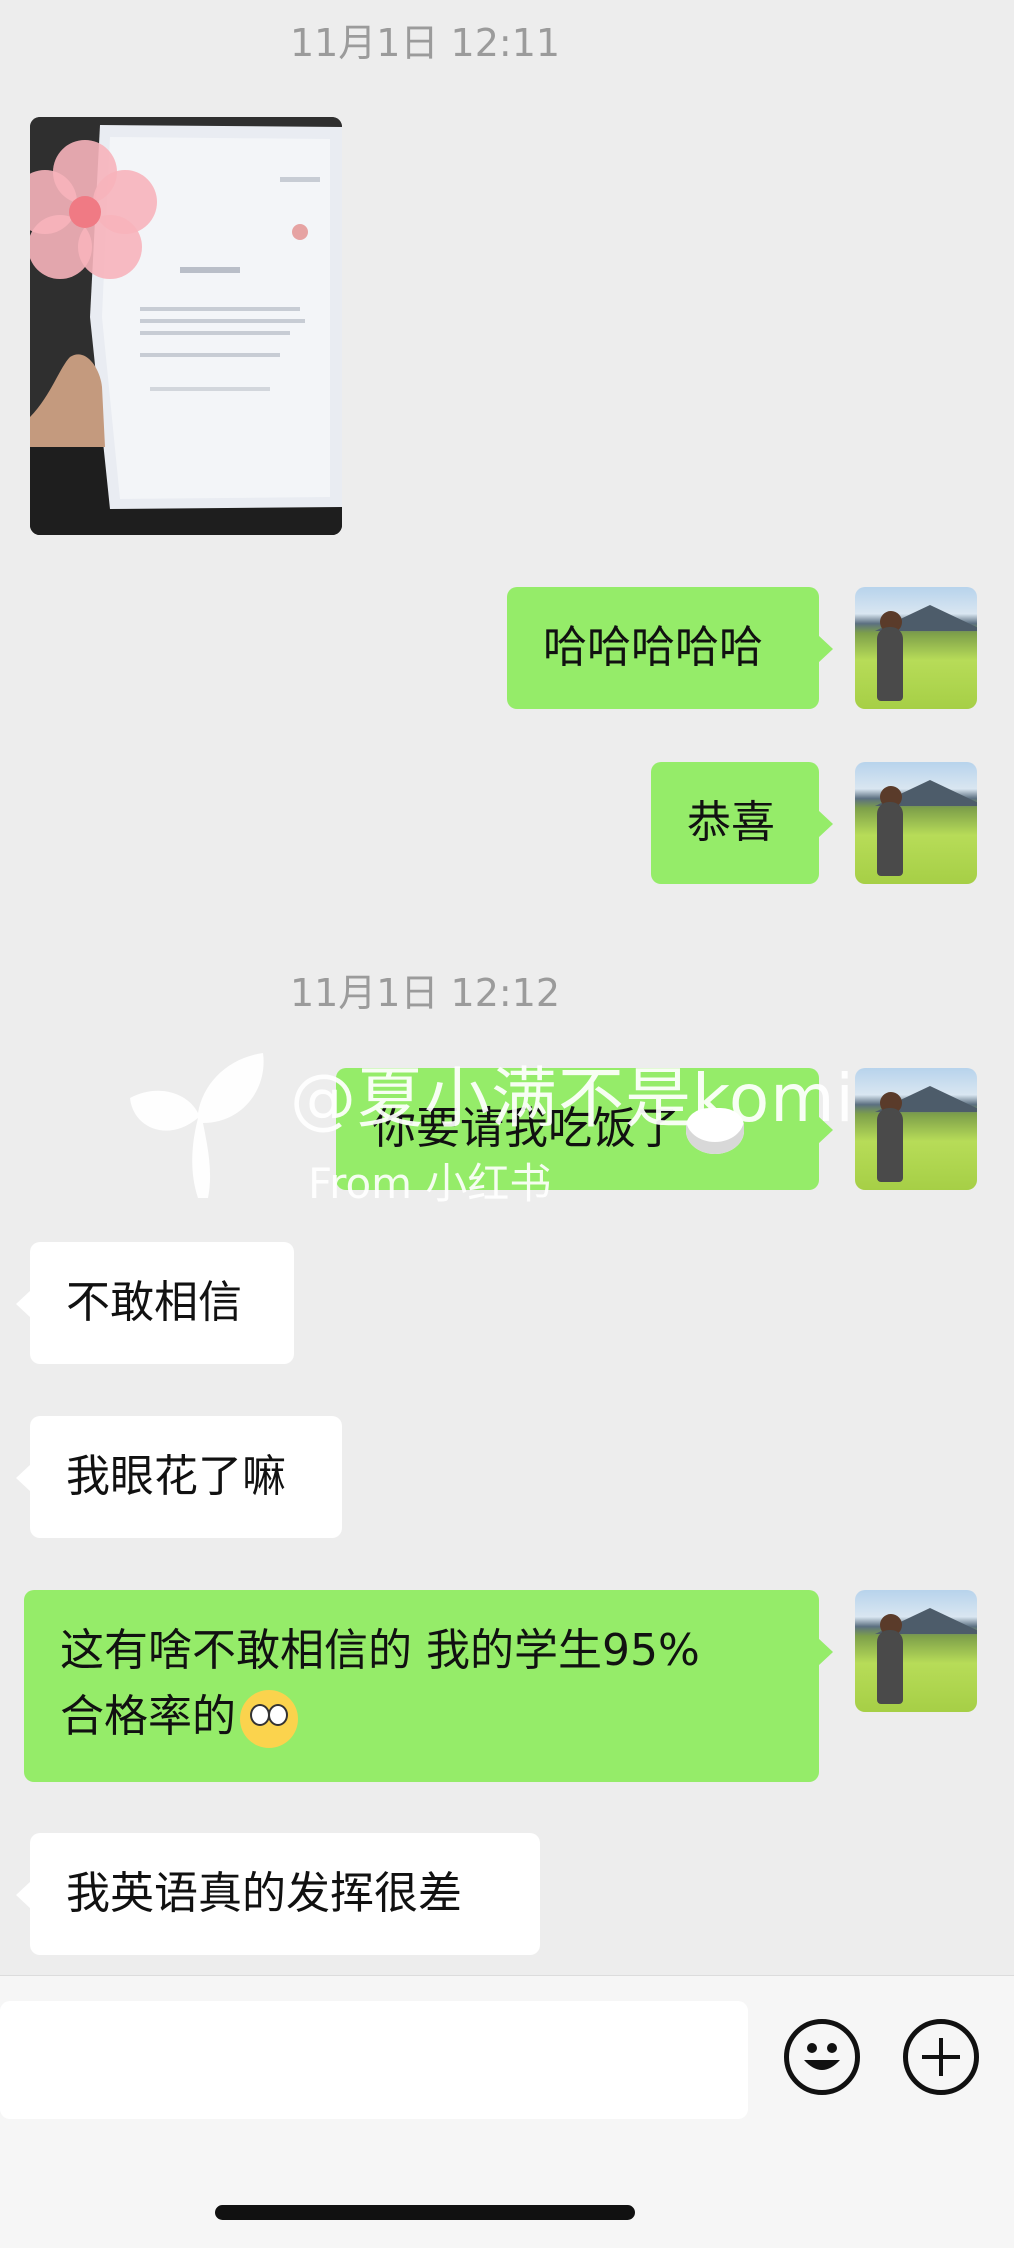 This screenshot has width=1014, height=2248. What do you see at coordinates (179, 1477) in the screenshot?
I see `message-bubble-received: 我眼花了嘛` at bounding box center [179, 1477].